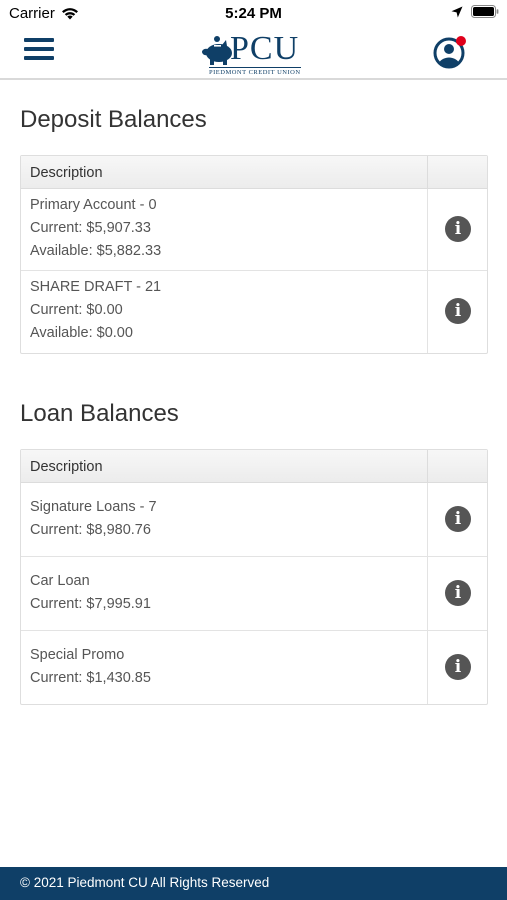 The image size is (507, 900). I want to click on loan-name: Signature Loans - 7, so click(93, 507).